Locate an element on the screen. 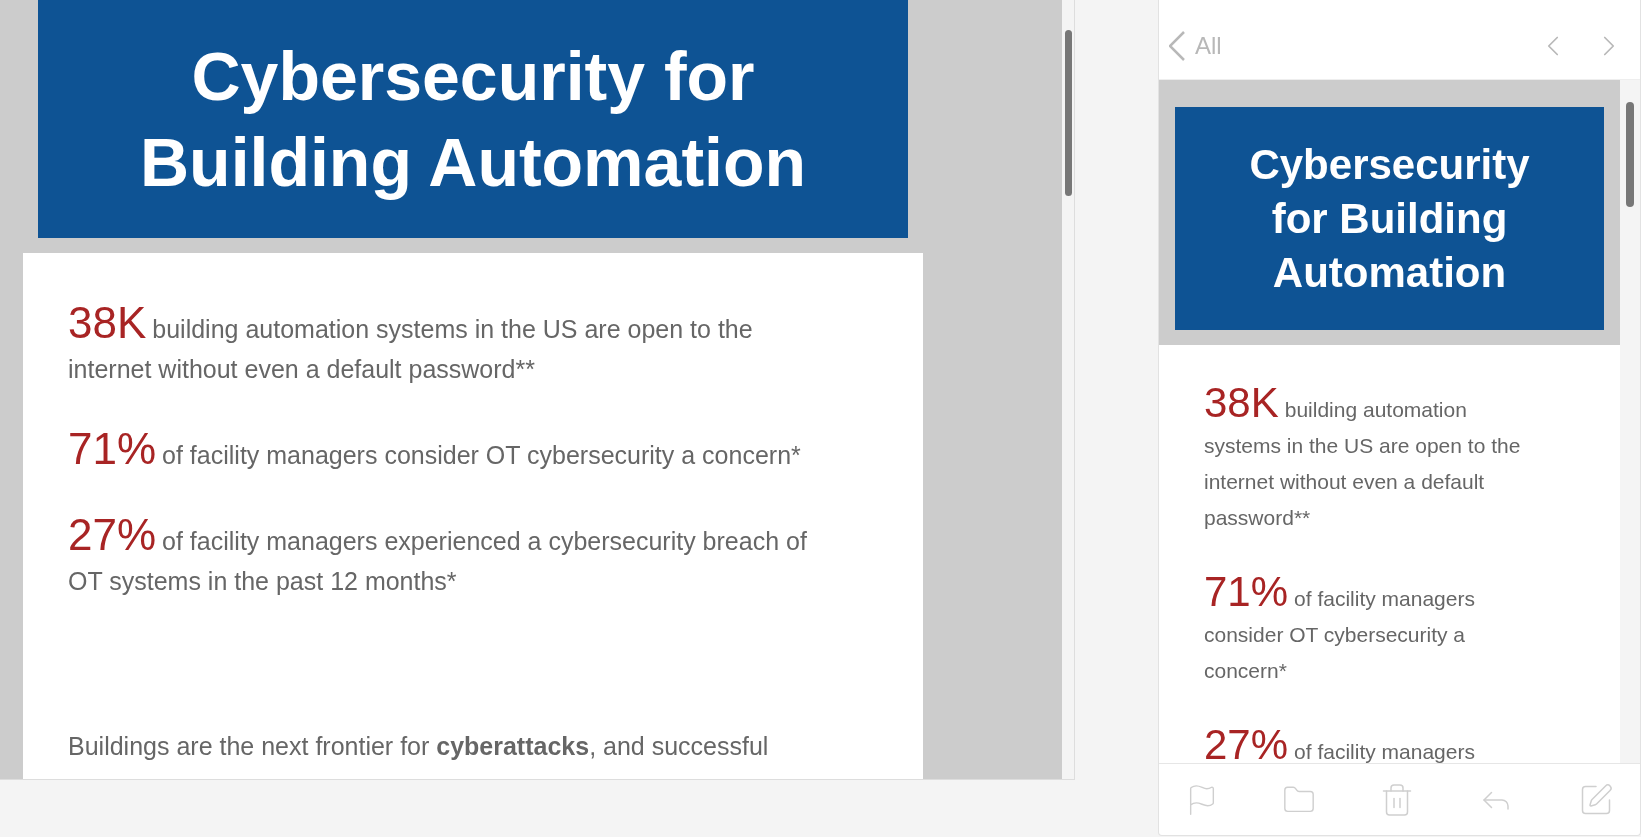  chevron-left-icon is located at coordinates (1177, 45).